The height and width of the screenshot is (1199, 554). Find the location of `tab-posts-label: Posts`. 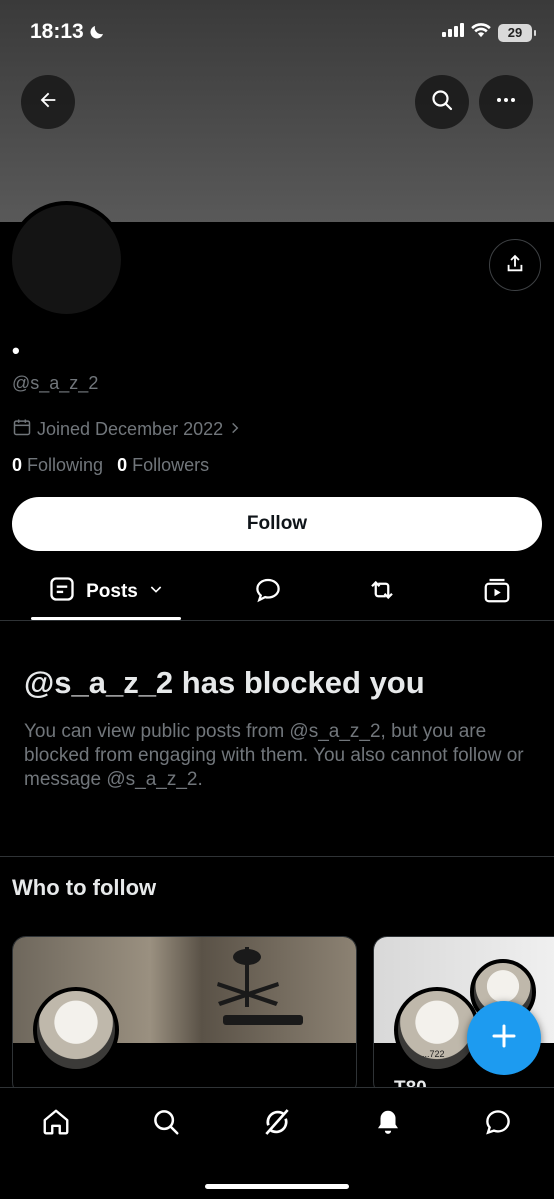

tab-posts-label: Posts is located at coordinates (112, 591).